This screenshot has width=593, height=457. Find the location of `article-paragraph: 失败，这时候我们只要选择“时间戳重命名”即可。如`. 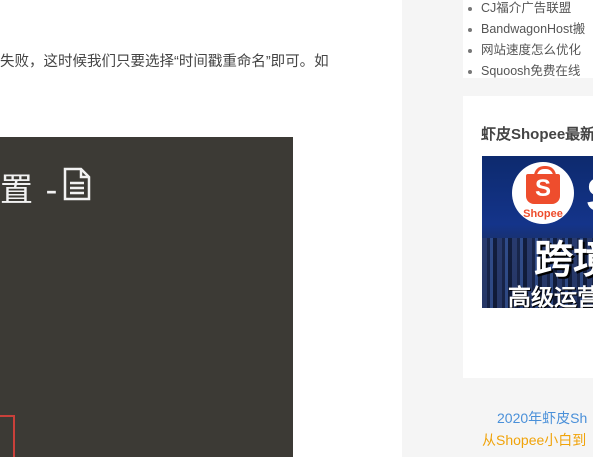

article-paragraph: 失败，这时候我们只要选择“时间戳重命名”即可。如 is located at coordinates (164, 62).